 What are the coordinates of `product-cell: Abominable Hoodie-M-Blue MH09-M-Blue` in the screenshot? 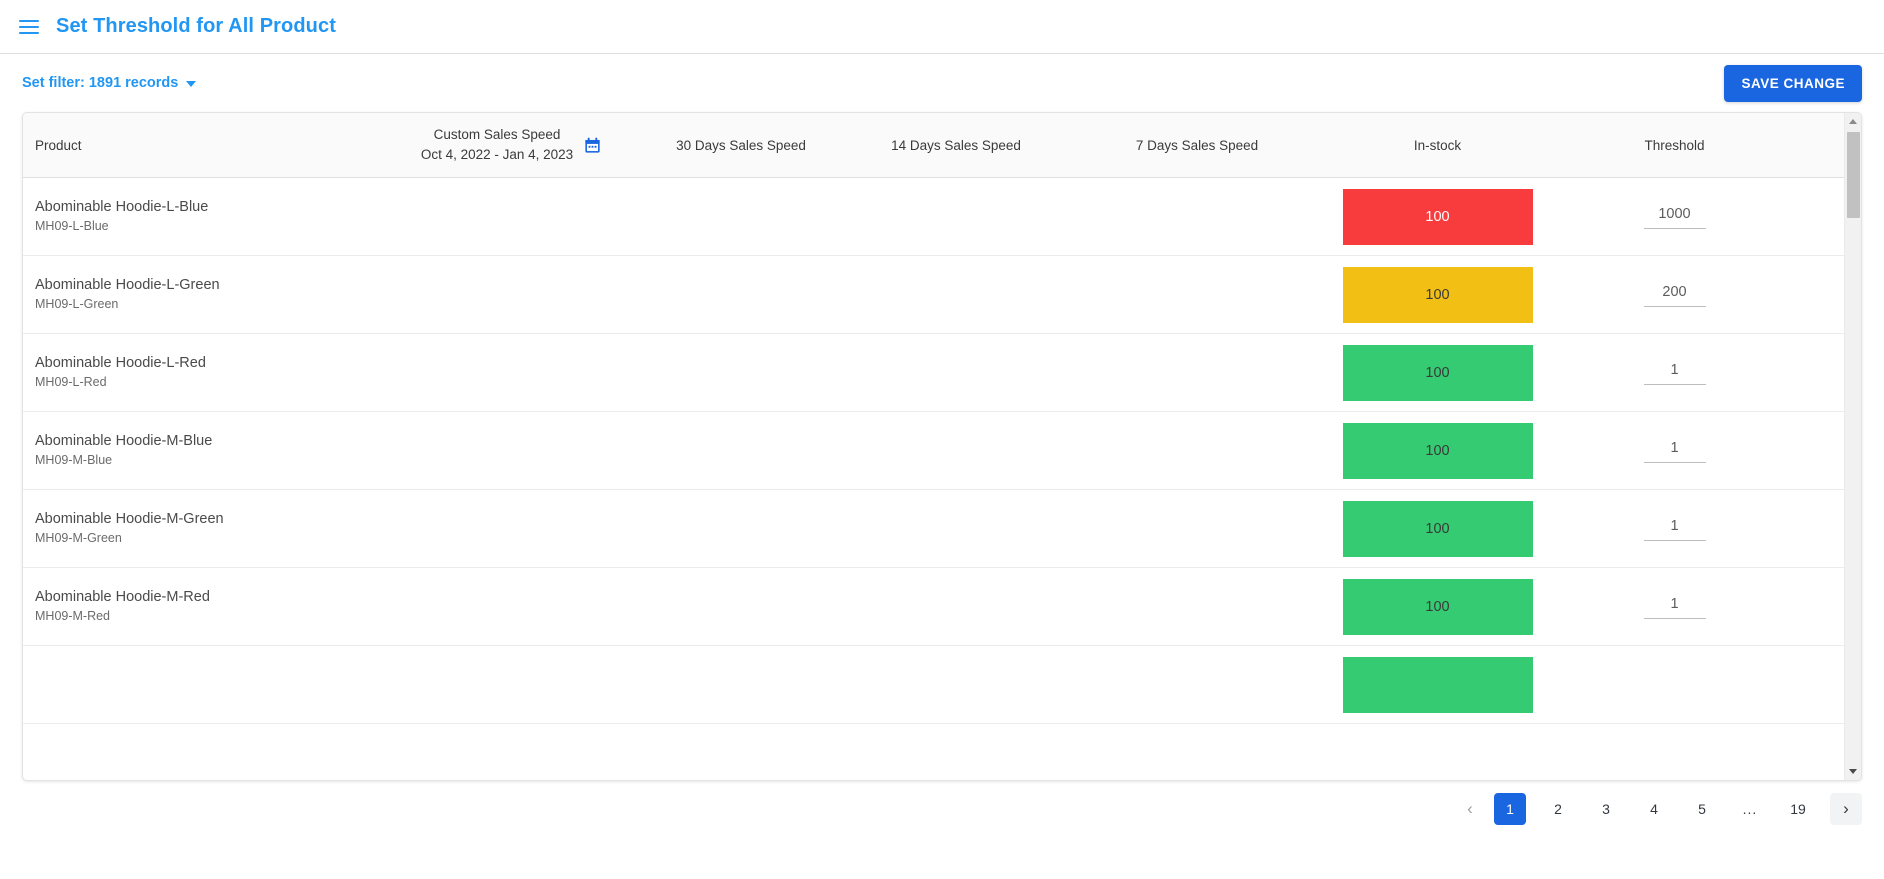 It's located at (199, 450).